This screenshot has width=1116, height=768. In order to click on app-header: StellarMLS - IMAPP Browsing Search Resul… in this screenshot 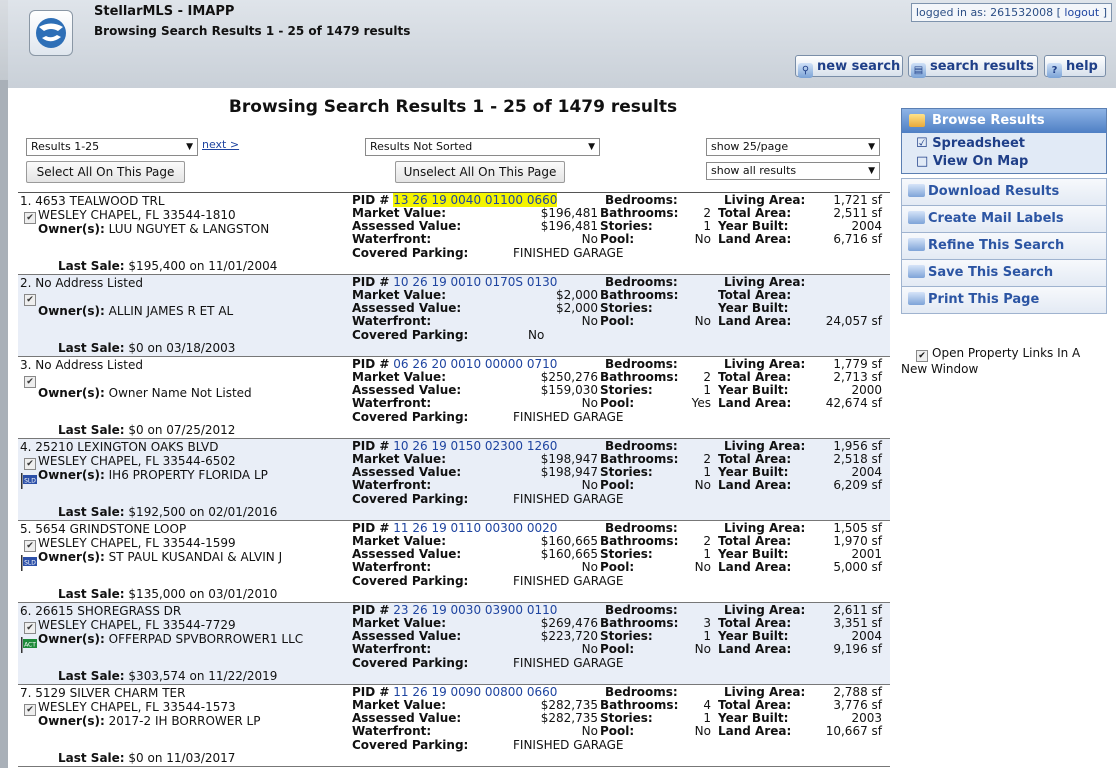, I will do `click(562, 44)`.